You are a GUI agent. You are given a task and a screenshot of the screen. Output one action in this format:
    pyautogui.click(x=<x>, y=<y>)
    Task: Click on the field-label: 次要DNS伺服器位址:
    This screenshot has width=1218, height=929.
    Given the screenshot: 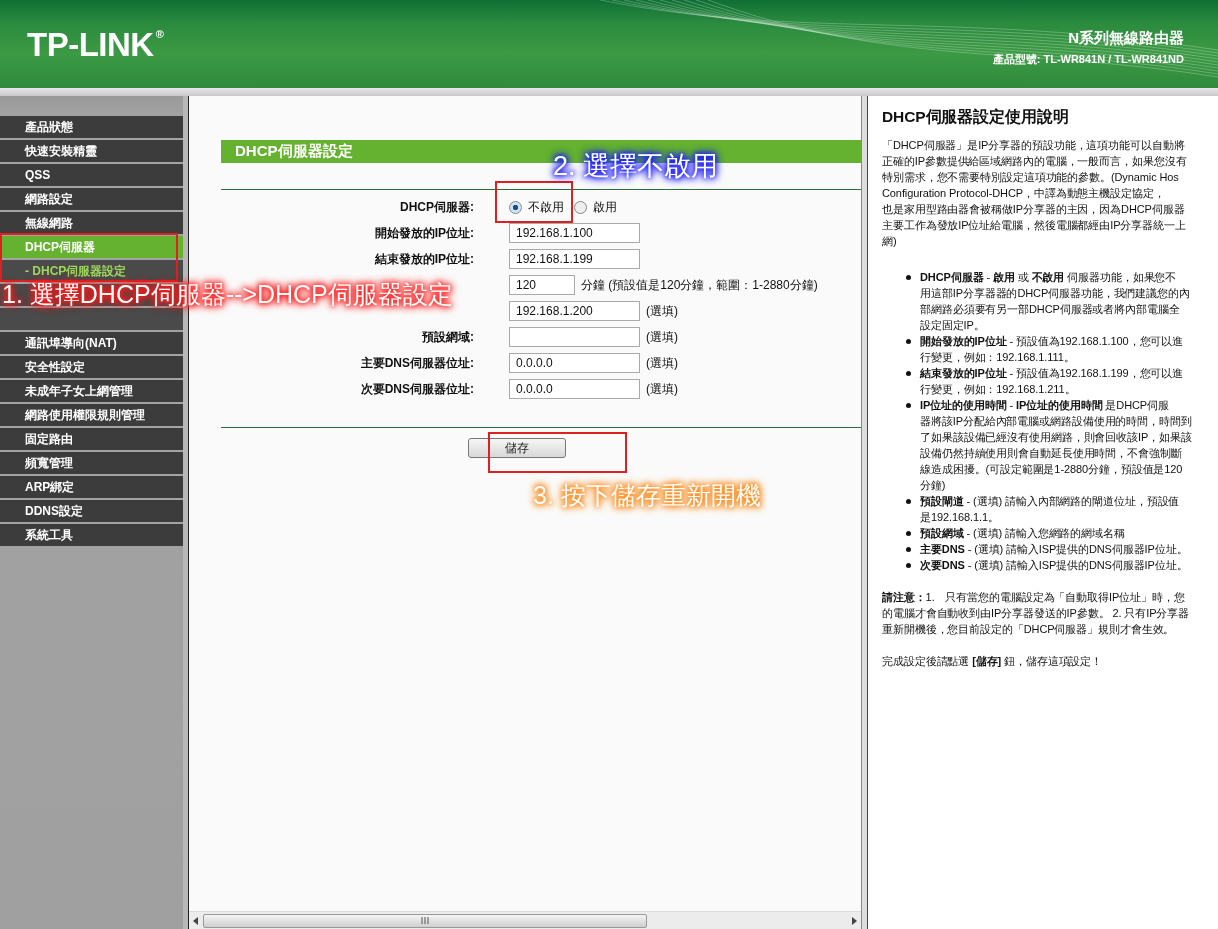 What is the action you would take?
    pyautogui.click(x=416, y=389)
    